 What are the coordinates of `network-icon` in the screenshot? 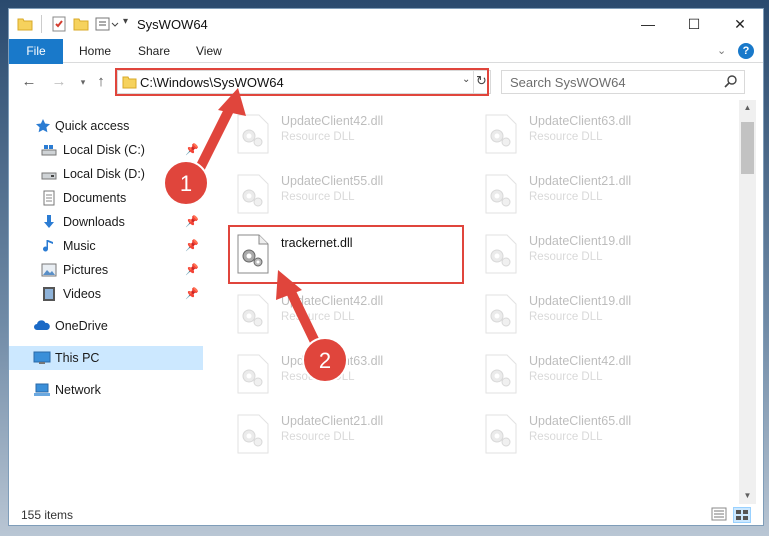 It's located at (41, 390).